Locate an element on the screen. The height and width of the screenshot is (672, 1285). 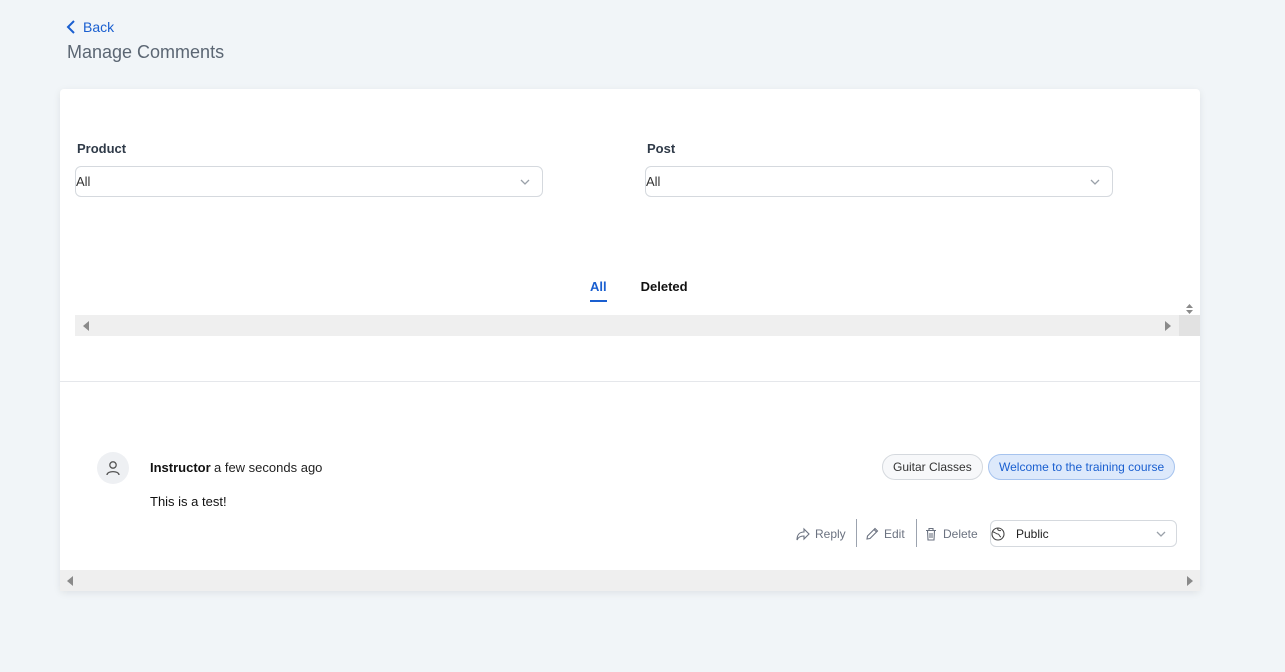
product-select: All is located at coordinates (309, 181).